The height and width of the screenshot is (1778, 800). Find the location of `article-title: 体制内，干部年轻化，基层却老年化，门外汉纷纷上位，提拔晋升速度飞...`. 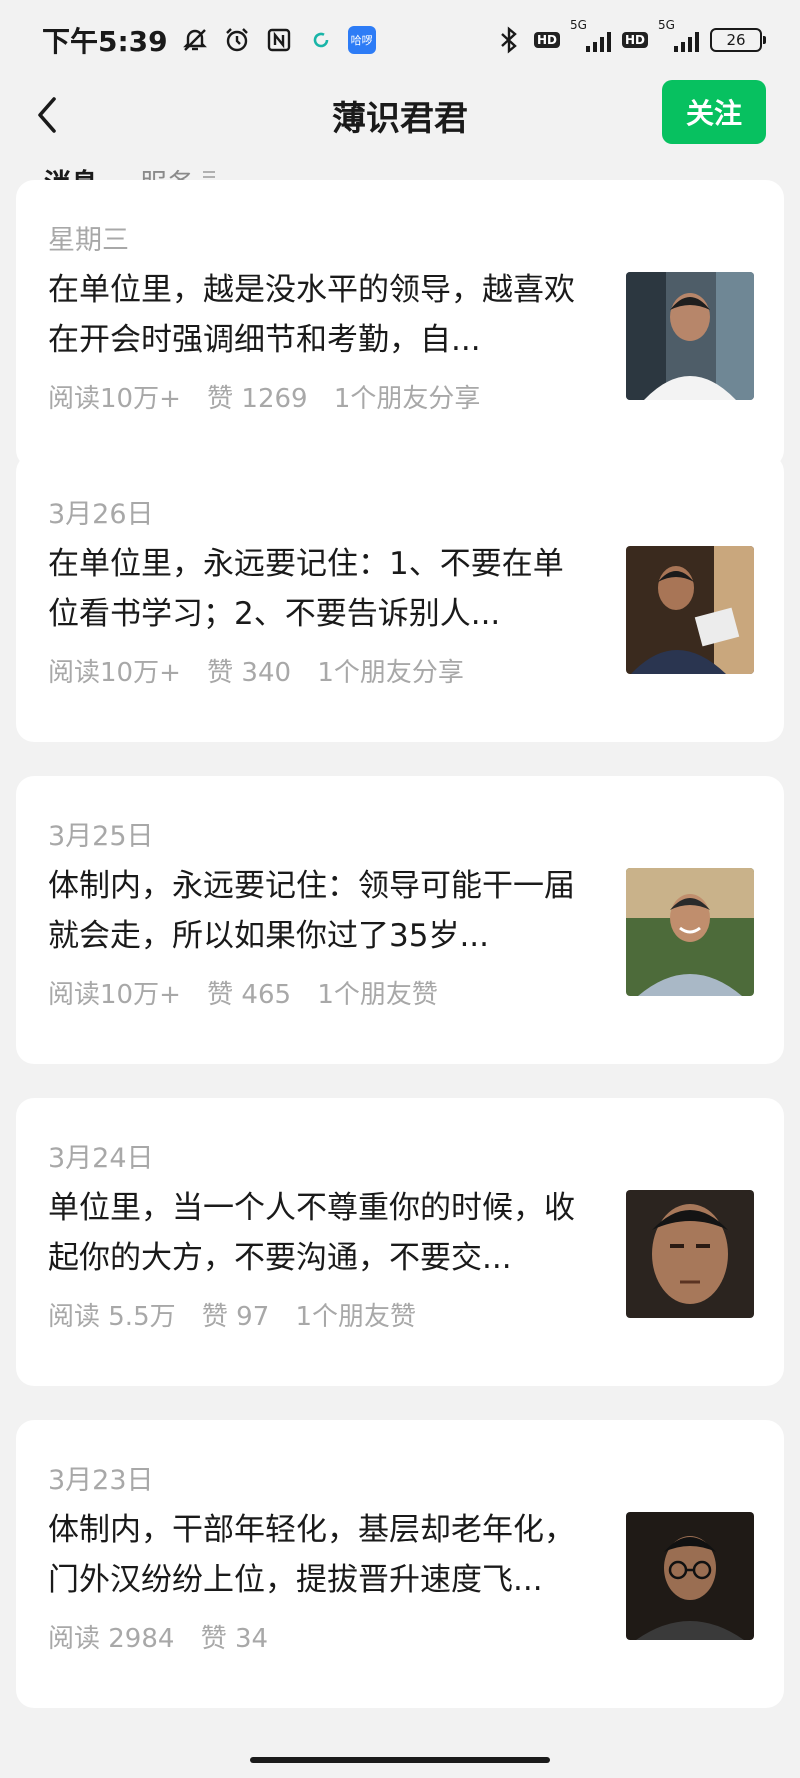

article-title: 体制内，干部年轻化，基层却老年化，门外汉纷纷上位，提拔晋升速度飞... is located at coordinates (318, 1555).